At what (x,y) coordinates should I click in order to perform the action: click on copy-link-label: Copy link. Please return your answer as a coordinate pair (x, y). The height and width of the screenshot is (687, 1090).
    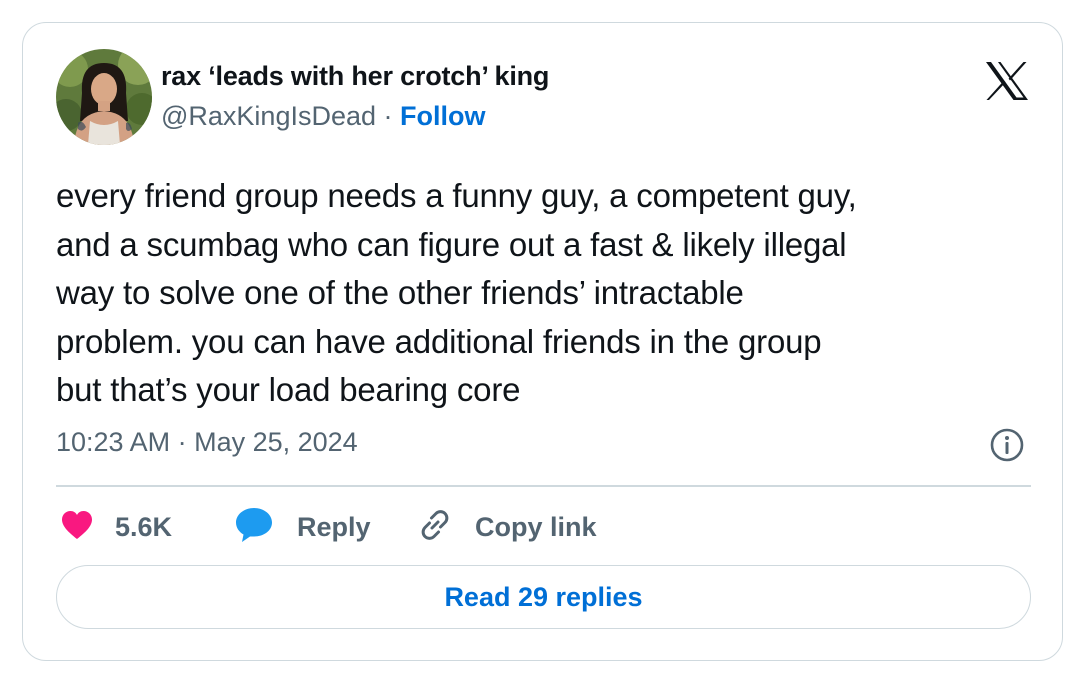
    Looking at the image, I should click on (536, 526).